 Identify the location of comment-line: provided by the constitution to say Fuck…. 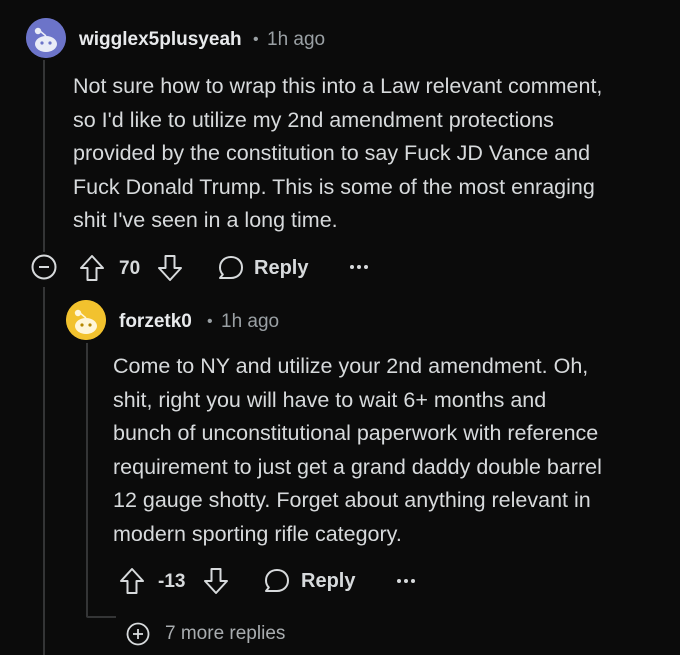
(332, 153).